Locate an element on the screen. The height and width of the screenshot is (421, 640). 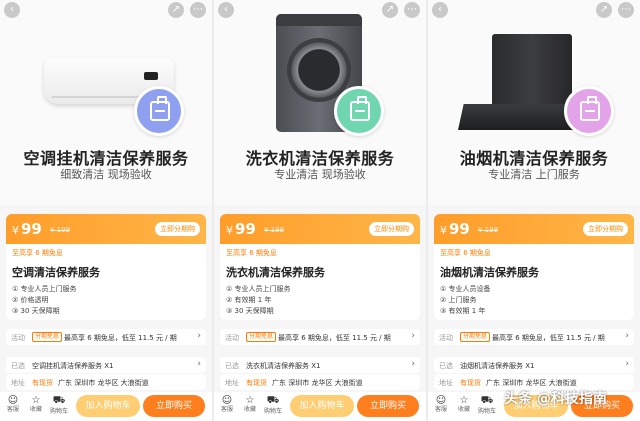
feature-item: ② 上门服务 is located at coordinates (458, 300).